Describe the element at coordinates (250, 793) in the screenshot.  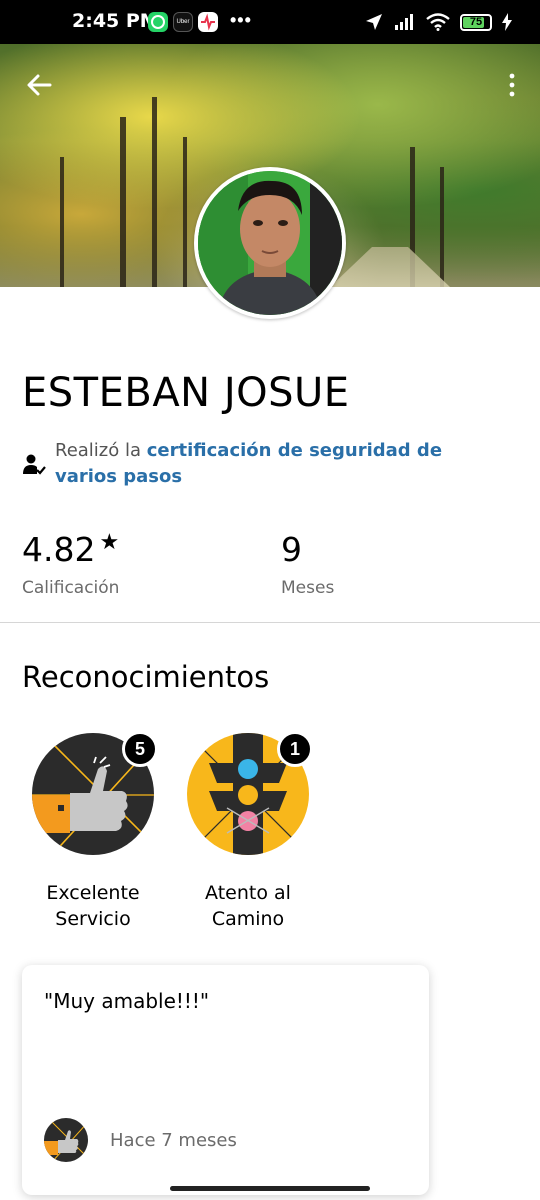
I see `compliment-attentive-driving: 1` at that location.